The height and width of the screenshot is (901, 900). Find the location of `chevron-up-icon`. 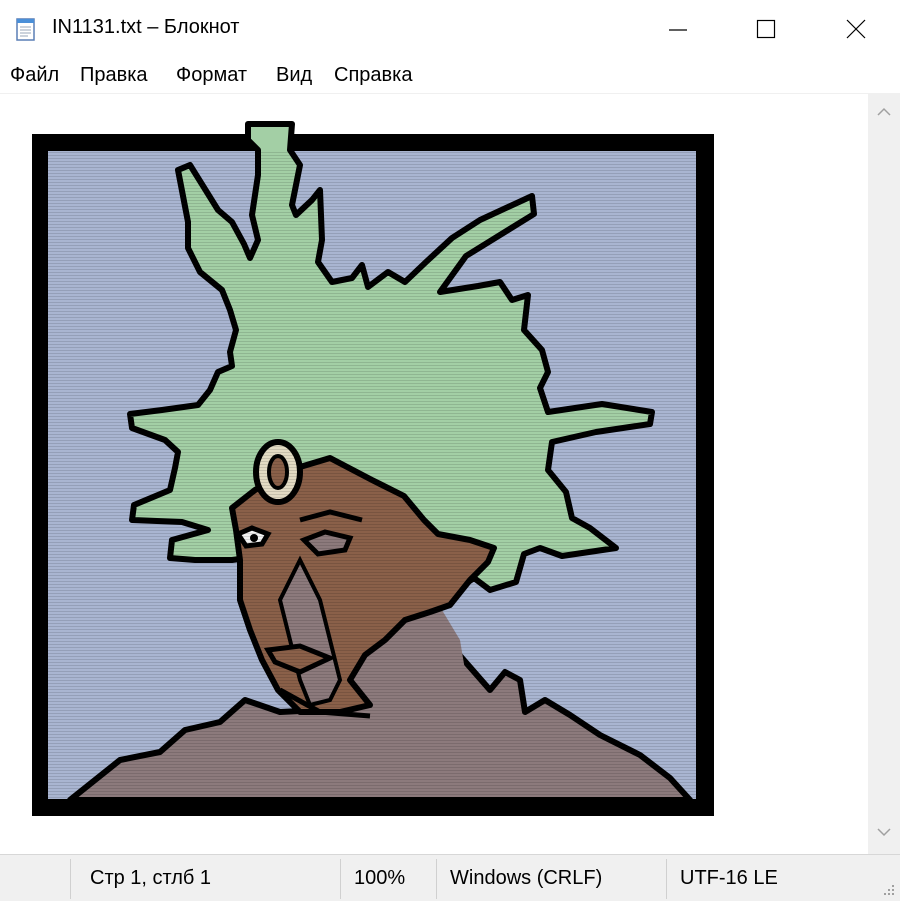

chevron-up-icon is located at coordinates (884, 112).